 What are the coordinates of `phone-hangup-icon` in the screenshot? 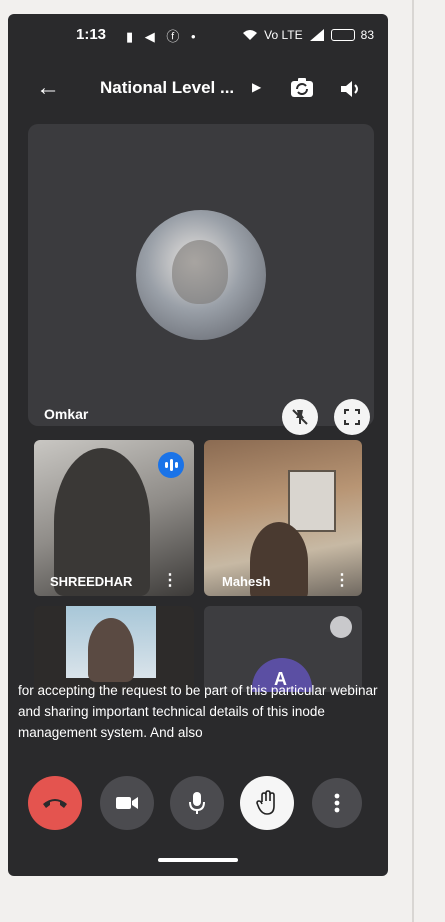 It's located at (55, 803).